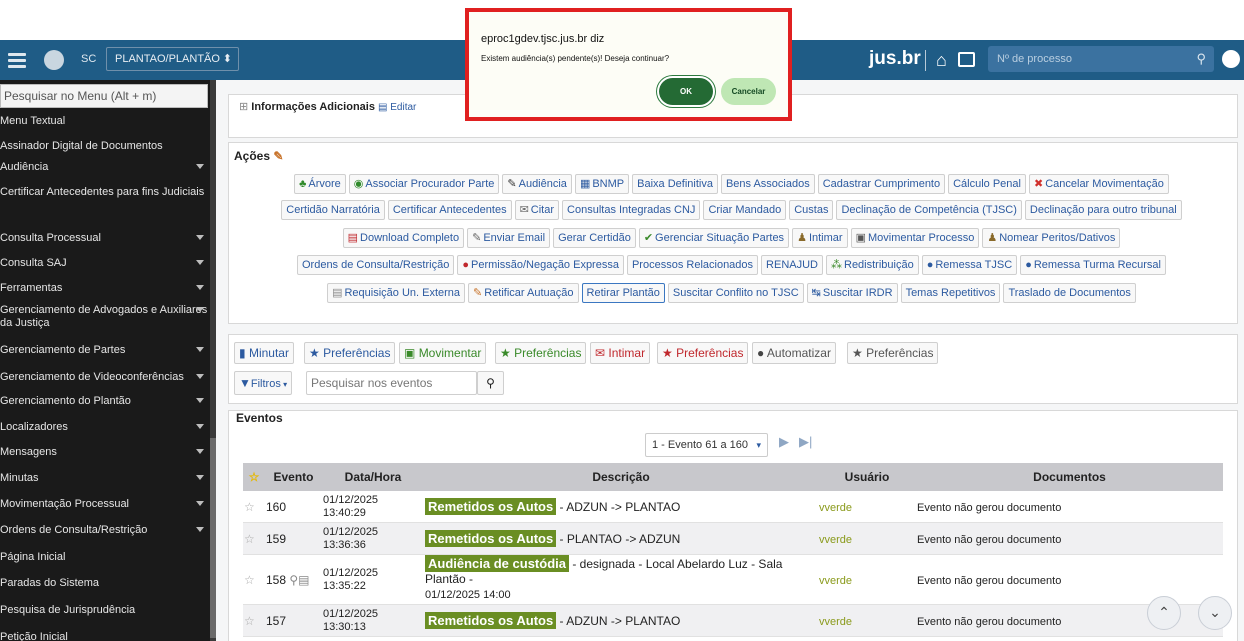 The height and width of the screenshot is (641, 1244). What do you see at coordinates (540, 265) in the screenshot?
I see `action-button: ● Permissão/Negação Expressa` at bounding box center [540, 265].